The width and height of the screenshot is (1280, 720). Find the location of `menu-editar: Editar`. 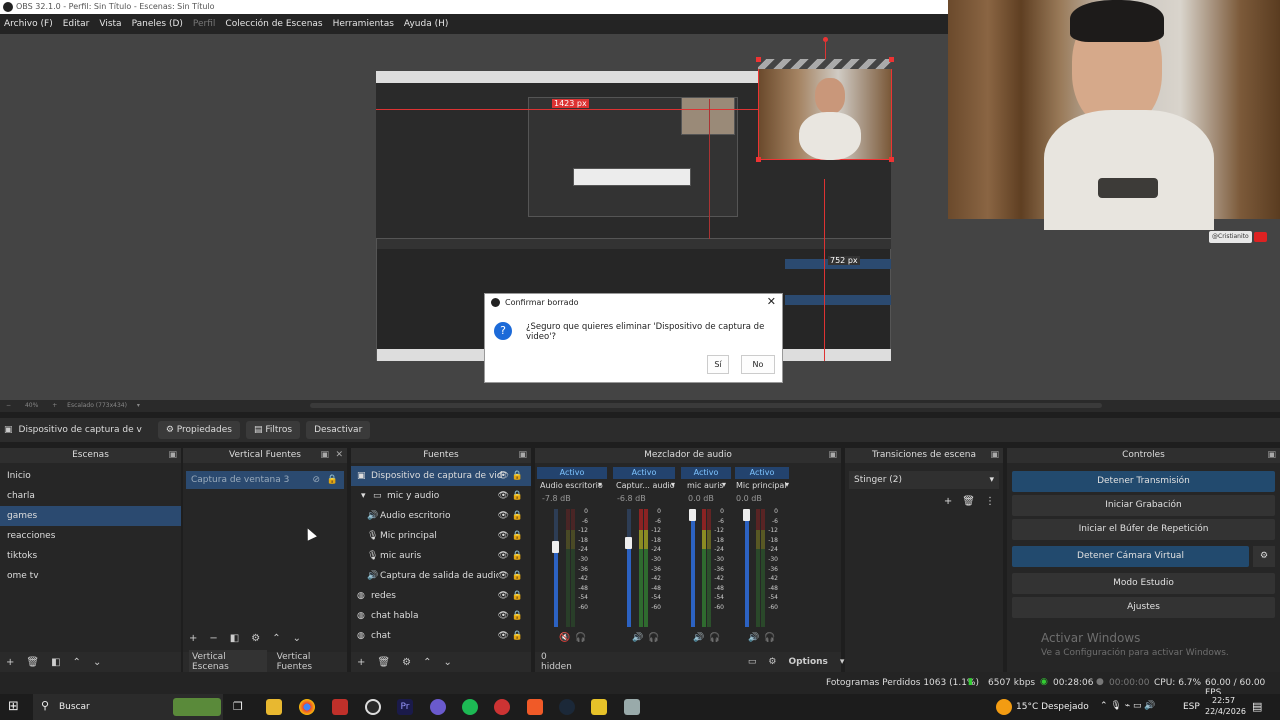

menu-editar: Editar is located at coordinates (76, 24).